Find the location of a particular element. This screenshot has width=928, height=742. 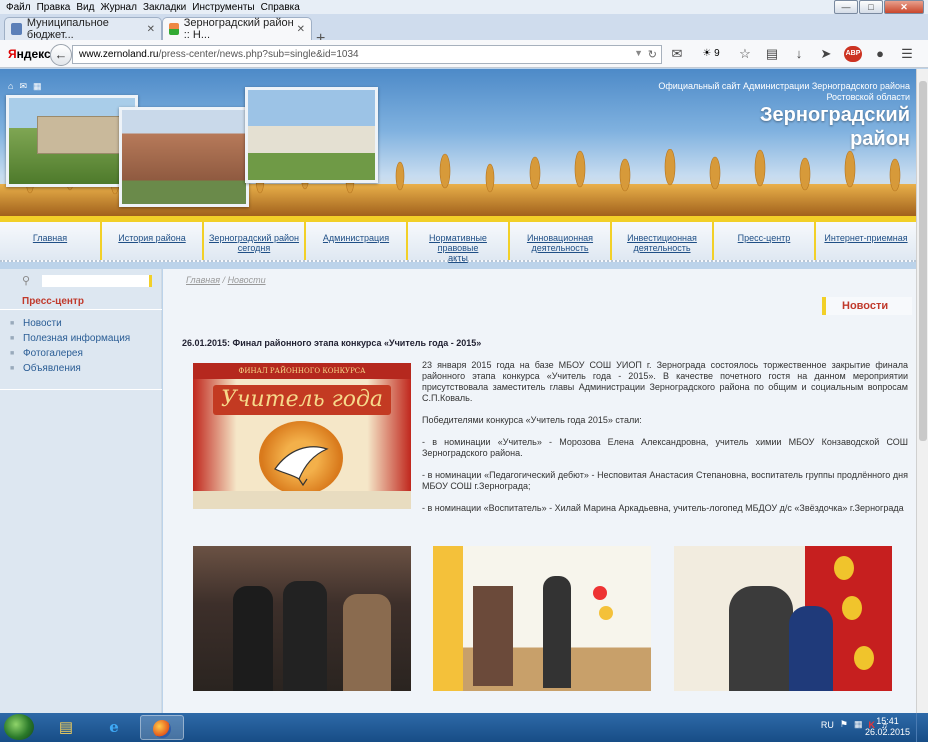

internet-explorer-taskbar-icon: e is located at coordinates (114, 727).